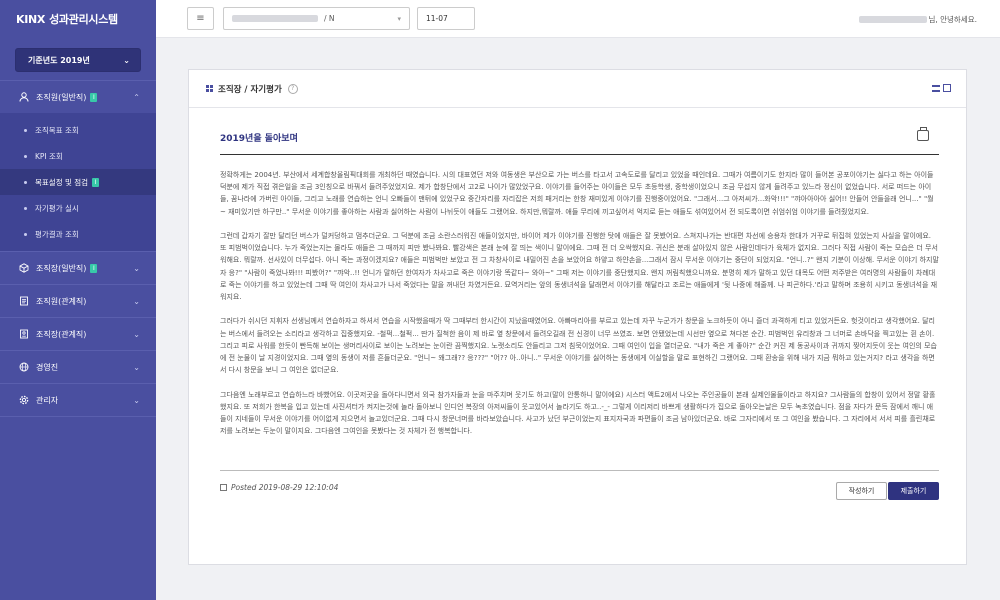 Image resolution: width=1000 pixels, height=600 pixels. I want to click on box-view-icon, so click(947, 88).